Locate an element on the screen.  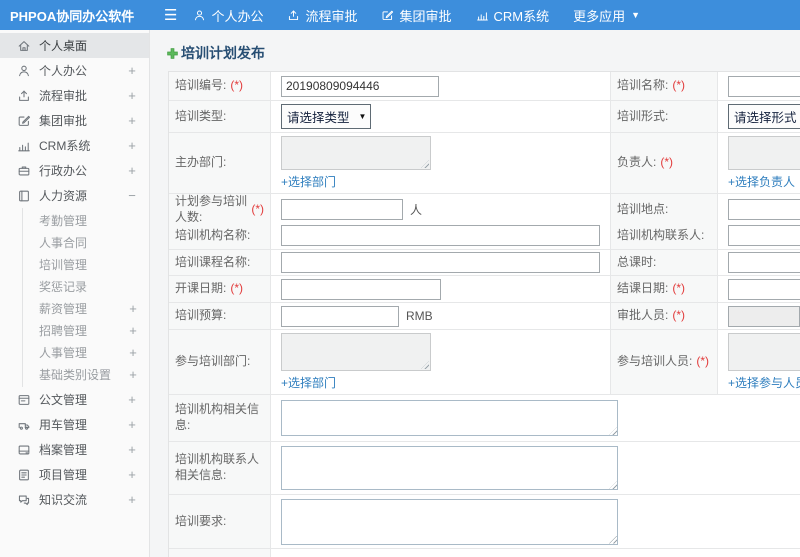
total-hours-input is located at coordinates (764, 262).